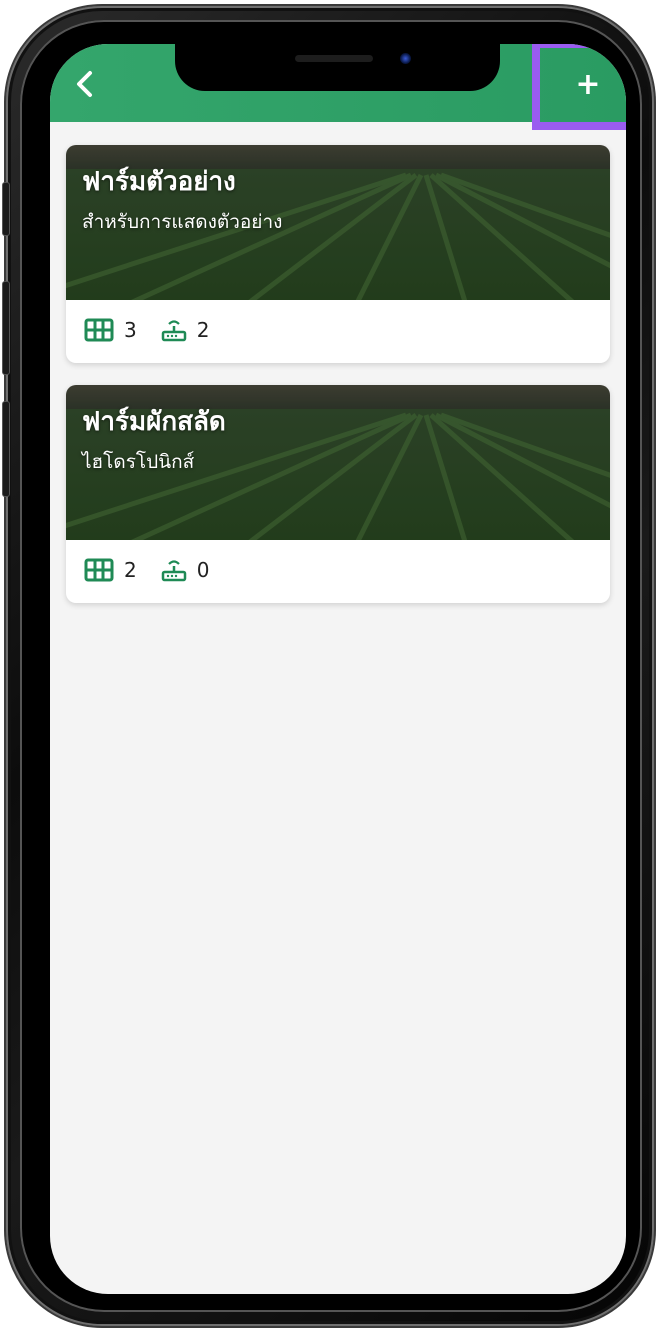 The image size is (662, 1335). Describe the element at coordinates (405, 58) in the screenshot. I see `front-camera` at that location.